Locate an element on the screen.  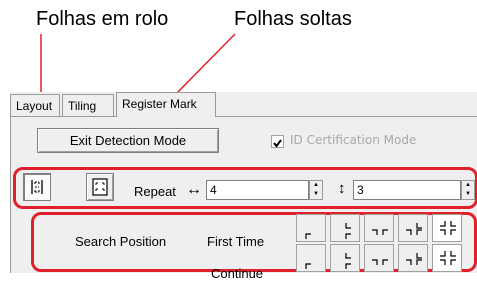
tab-register-mark: Register Mark is located at coordinates (166, 104).